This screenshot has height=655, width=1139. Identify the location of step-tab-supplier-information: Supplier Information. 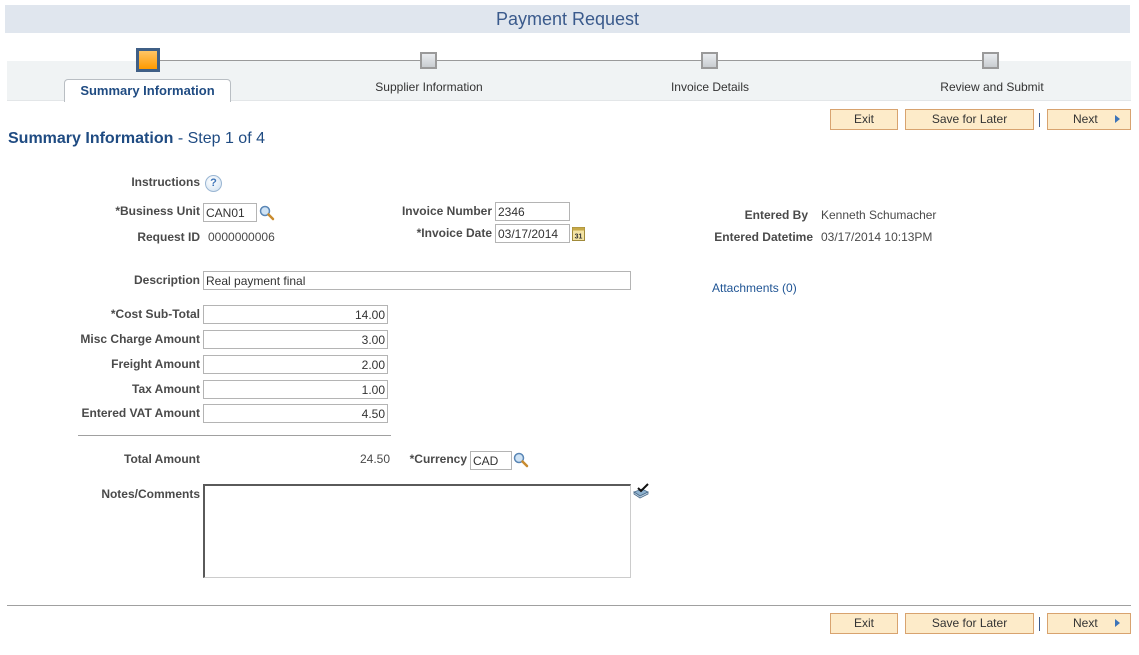
(429, 87).